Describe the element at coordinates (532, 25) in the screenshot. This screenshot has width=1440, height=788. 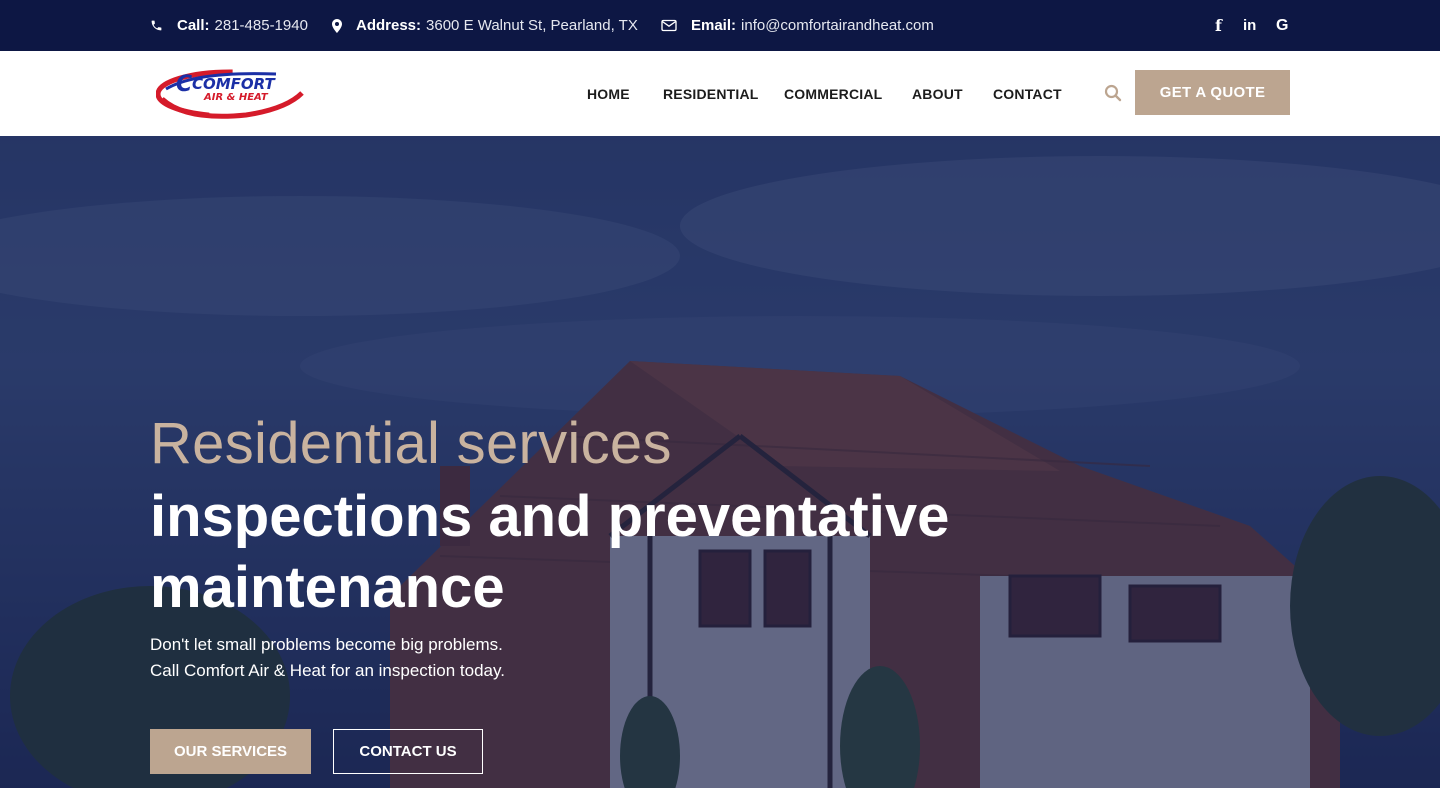
I see `address-value: 3600 E Walnut St, Pearland, TX` at that location.